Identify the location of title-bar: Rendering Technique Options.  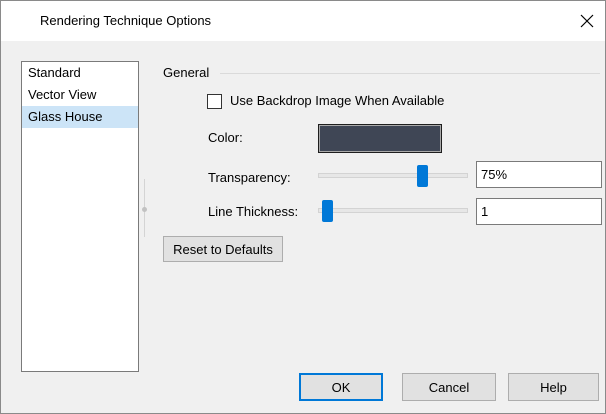
(303, 21).